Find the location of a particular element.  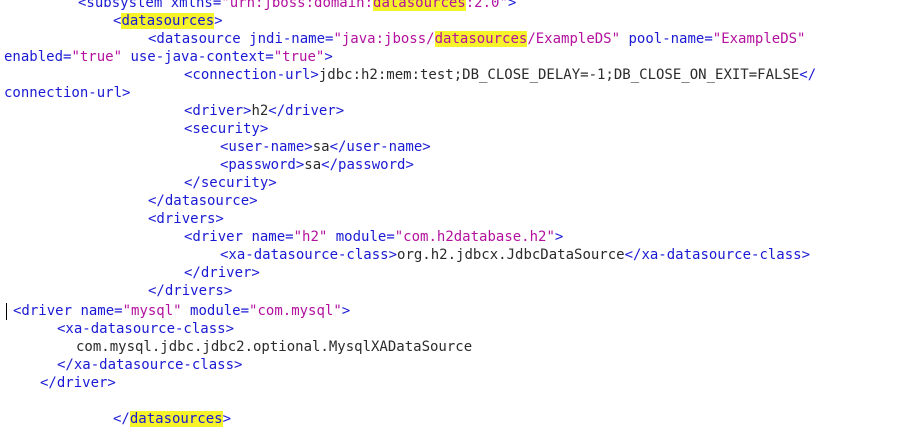

code-token: </datasource> is located at coordinates (203, 201).